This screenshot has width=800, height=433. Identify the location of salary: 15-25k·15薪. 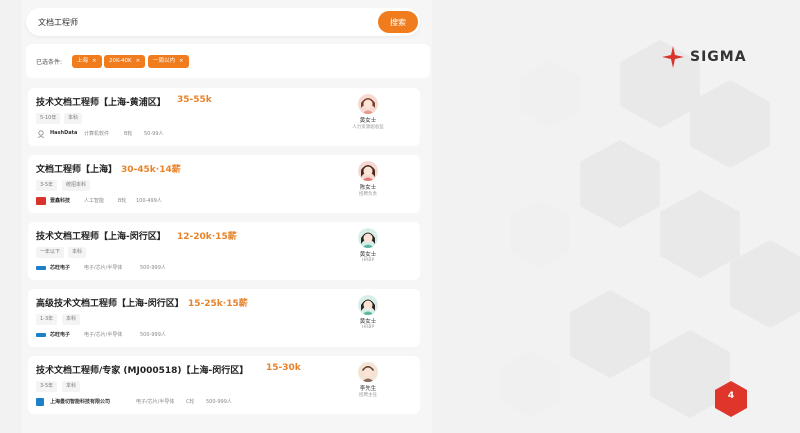
(218, 304).